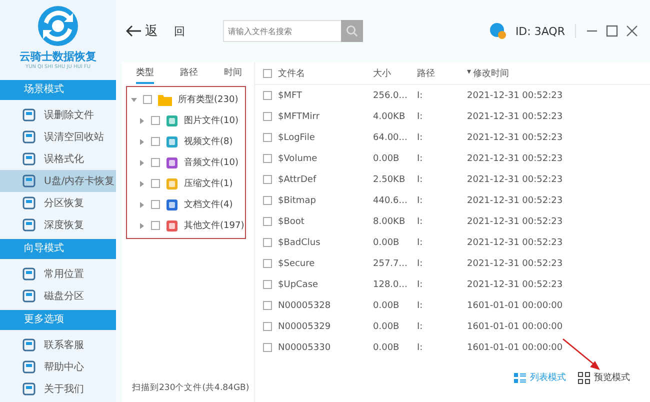  What do you see at coordinates (172, 226) in the screenshot?
I see `other-type-icon` at bounding box center [172, 226].